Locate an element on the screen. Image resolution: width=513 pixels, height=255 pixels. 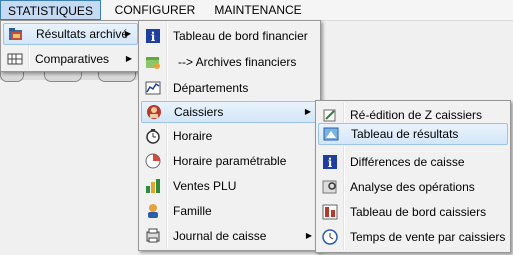
menu-item-archives-financiers: --> Archives financiers is located at coordinates (229, 62).